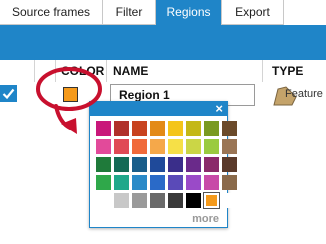 The image size is (326, 244). Describe the element at coordinates (70, 94) in the screenshot. I see `color-swatch` at that location.